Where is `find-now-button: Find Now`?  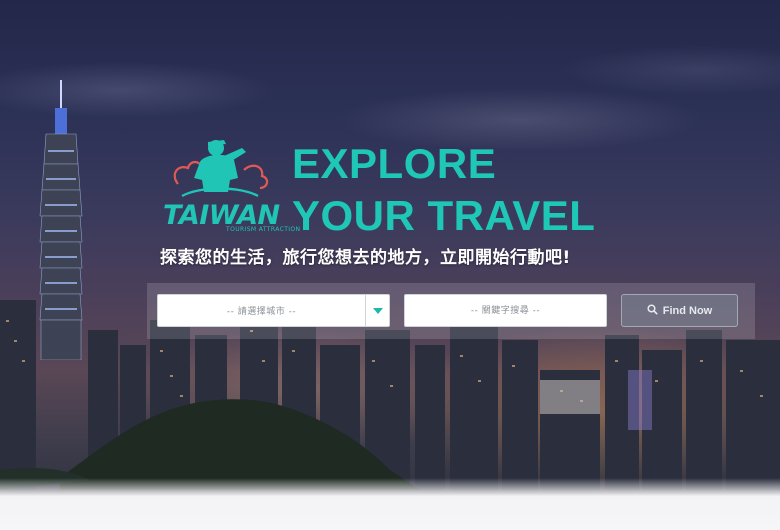 find-now-button: Find Now is located at coordinates (679, 310).